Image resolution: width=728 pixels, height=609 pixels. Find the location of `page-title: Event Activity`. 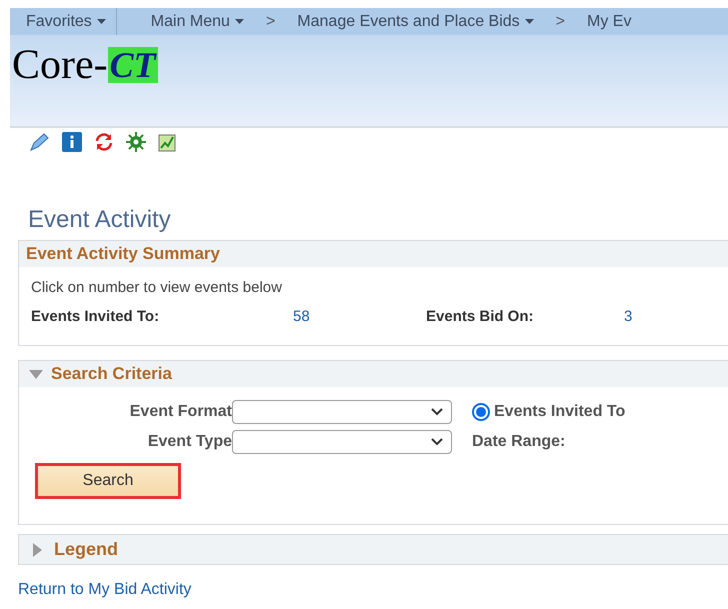

page-title: Event Activity is located at coordinates (100, 220).